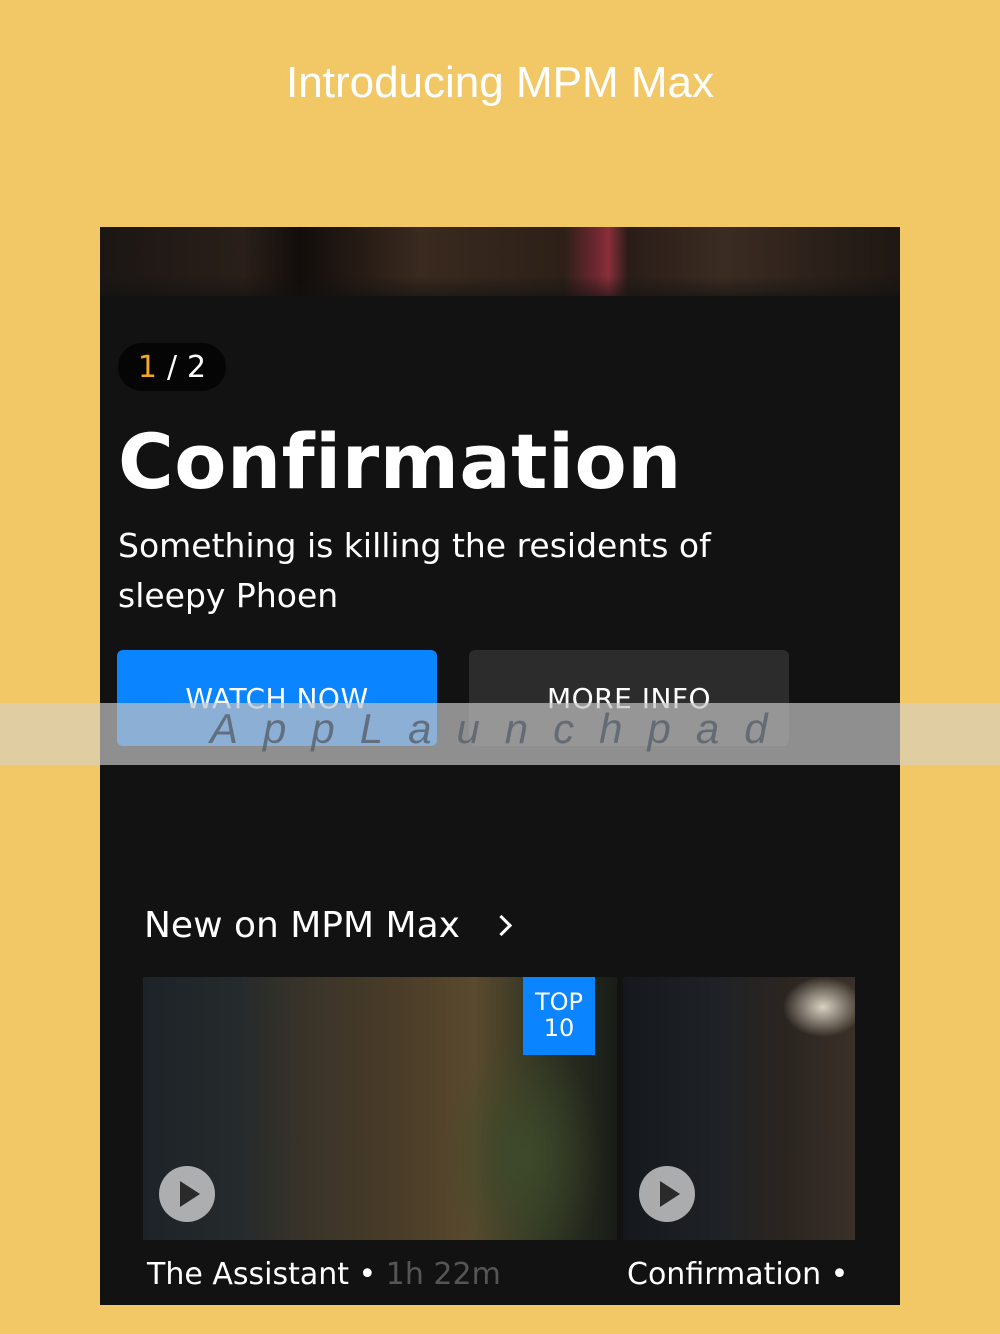  Describe the element at coordinates (248, 1274) in the screenshot. I see `rail-item-title: The Assistant` at that location.